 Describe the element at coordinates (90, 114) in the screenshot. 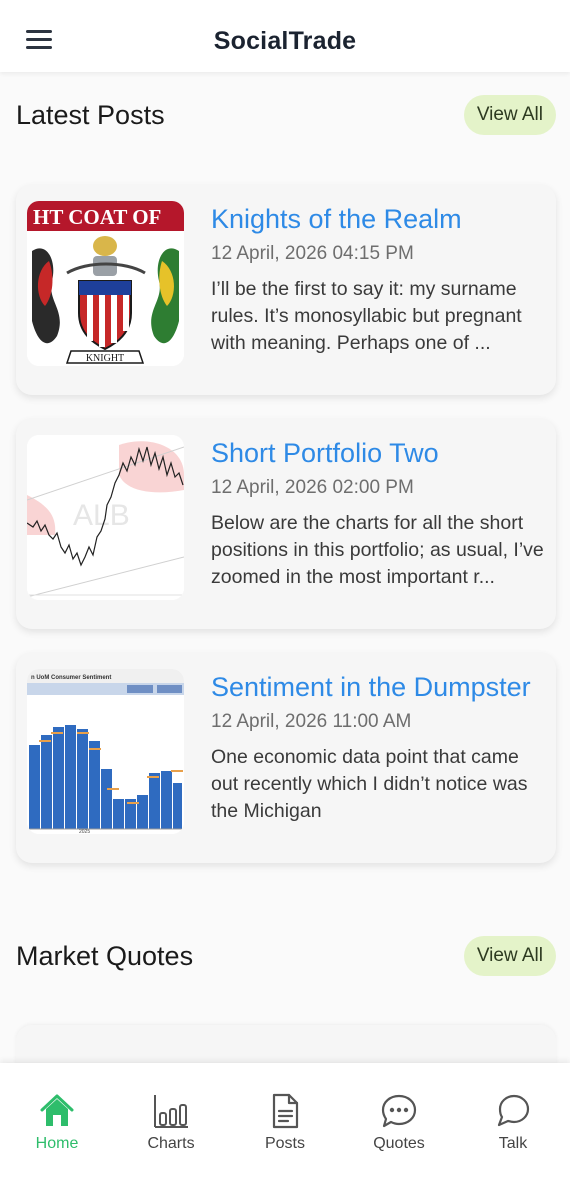

I see `latest-posts-title: Latest Posts` at that location.